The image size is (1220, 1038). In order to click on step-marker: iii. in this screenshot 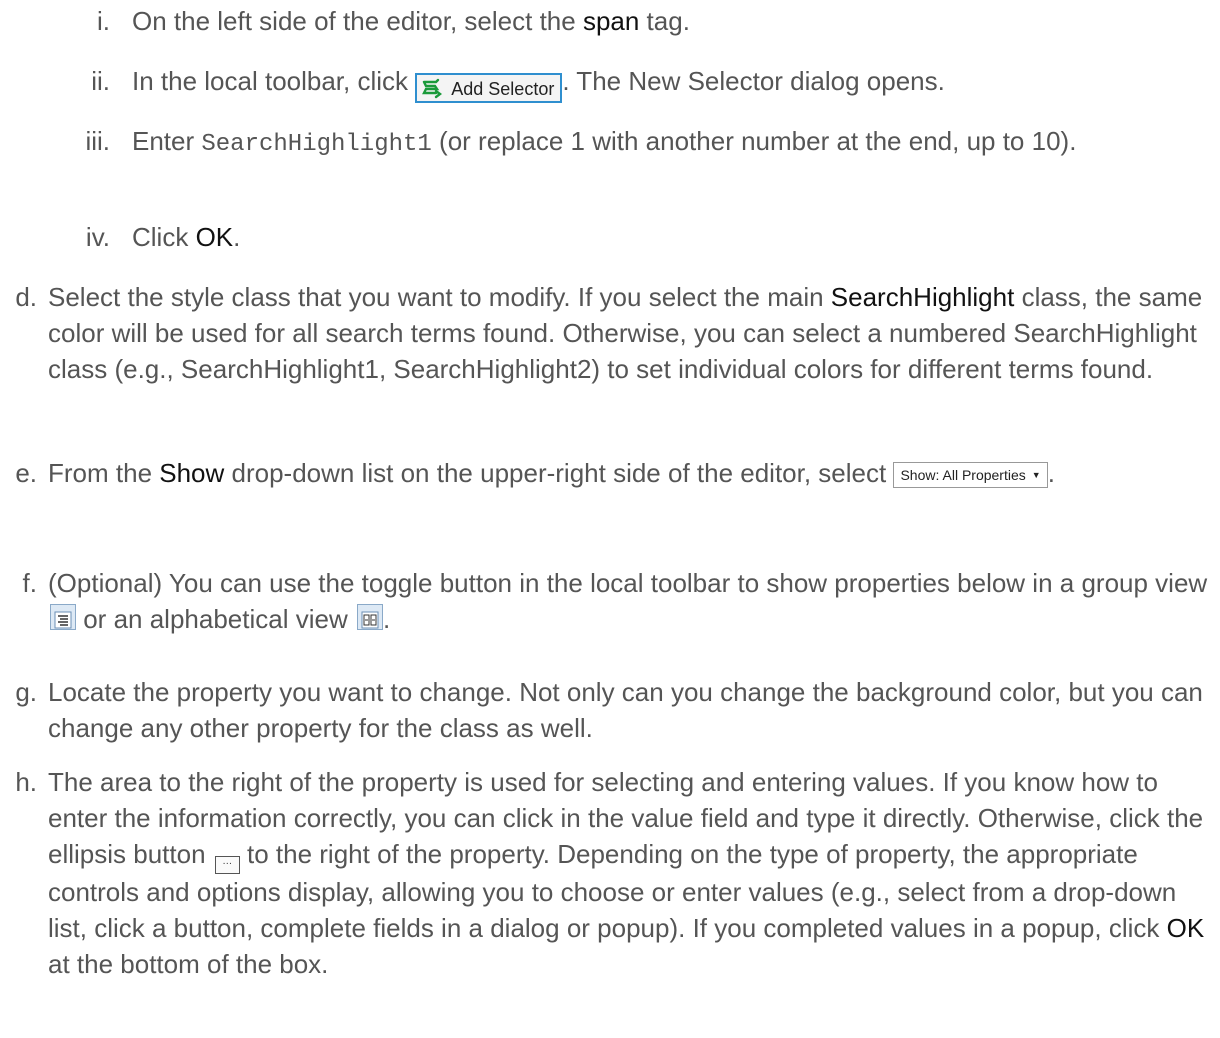, I will do `click(97, 141)`.